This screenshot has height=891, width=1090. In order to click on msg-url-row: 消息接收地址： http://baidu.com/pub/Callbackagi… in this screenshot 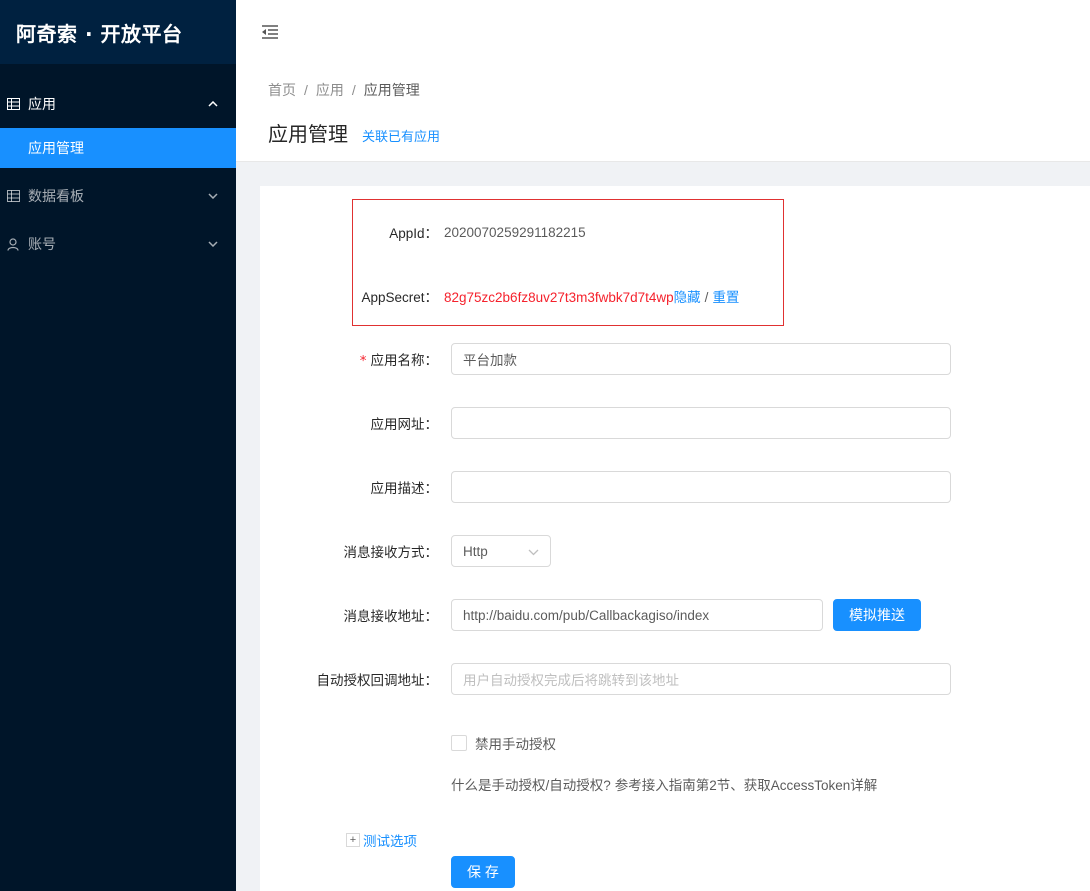, I will do `click(675, 615)`.